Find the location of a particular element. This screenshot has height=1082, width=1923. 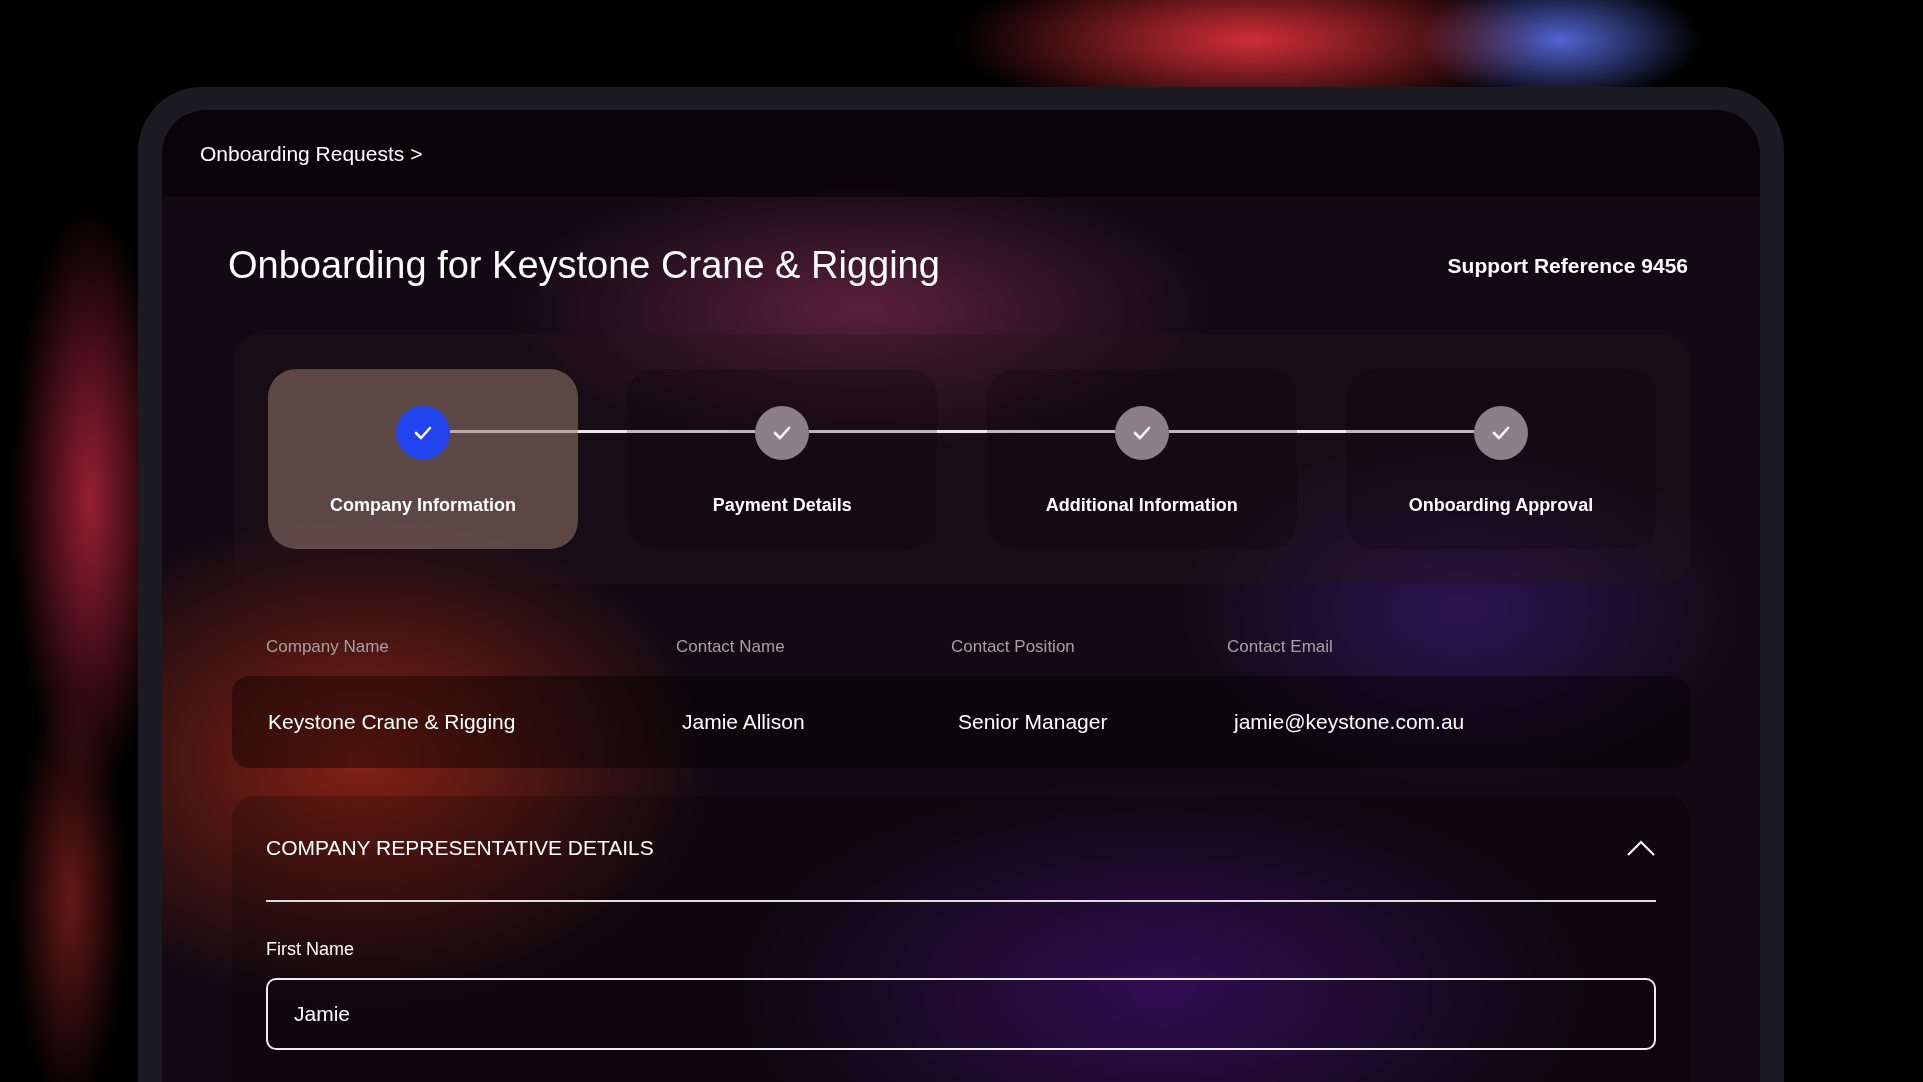

step-label: Payment Details is located at coordinates (782, 505).